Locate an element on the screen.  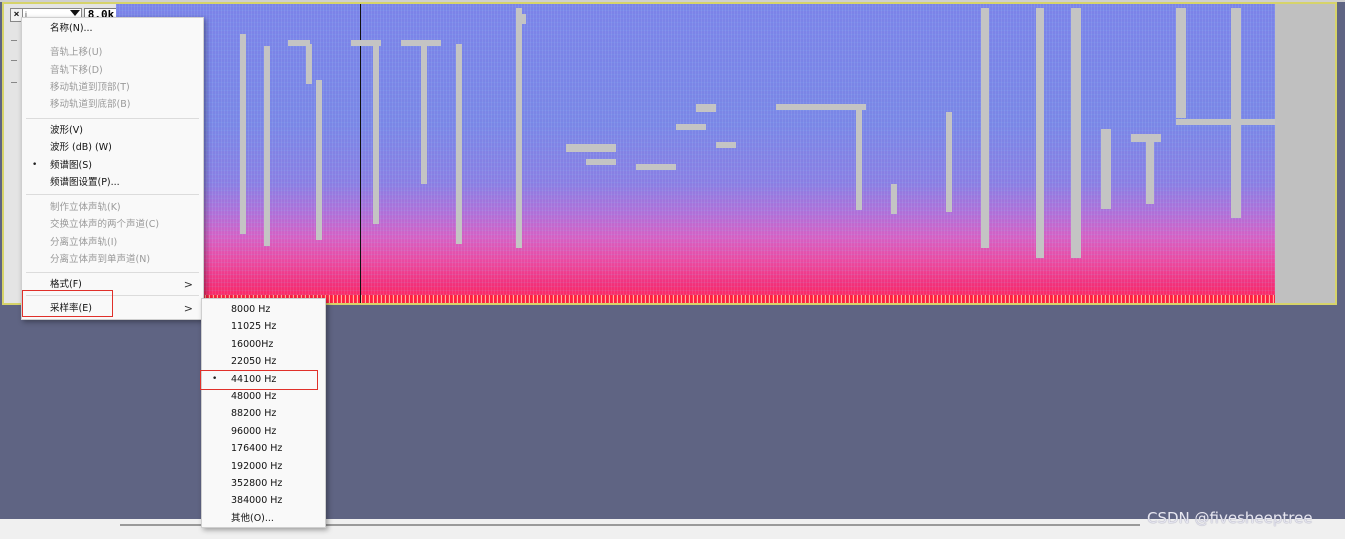
sample-rate-option: 8000 Hz is located at coordinates (263, 309).